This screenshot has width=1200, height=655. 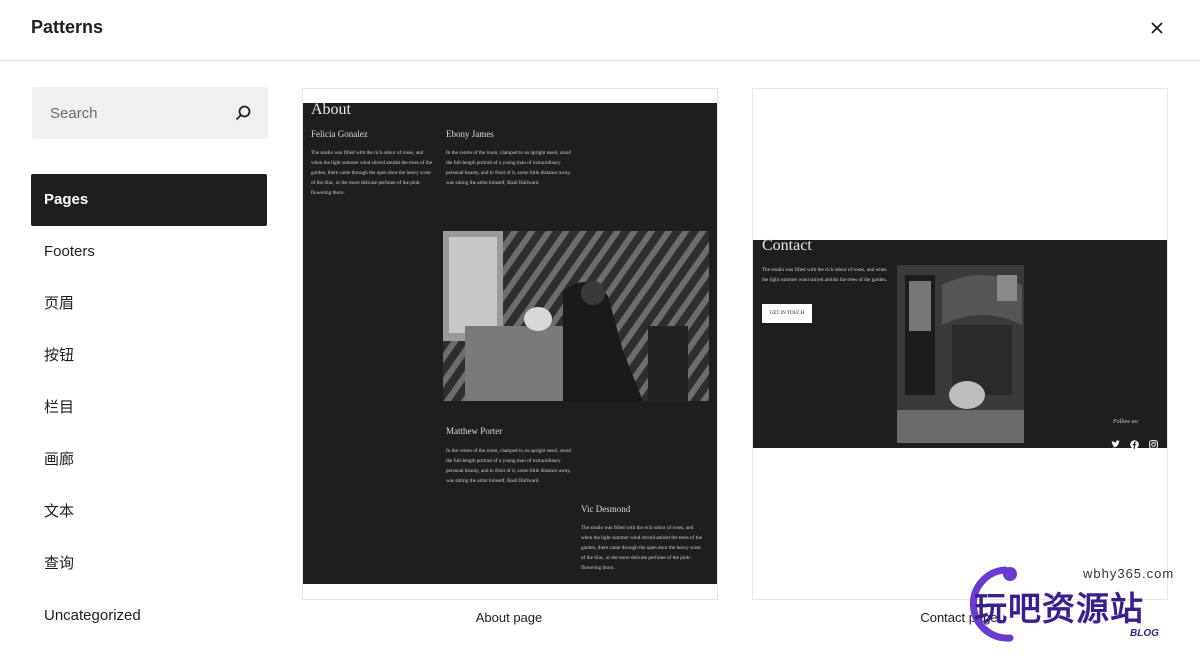 I want to click on category-columns: 栏目, so click(x=149, y=408).